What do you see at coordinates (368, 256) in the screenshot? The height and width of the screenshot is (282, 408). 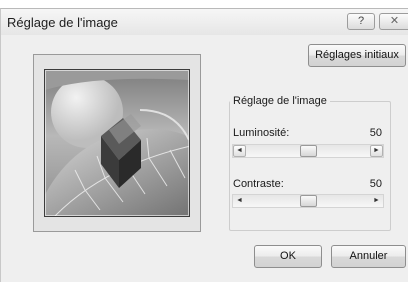 I see `cancel-button: Annuler` at bounding box center [368, 256].